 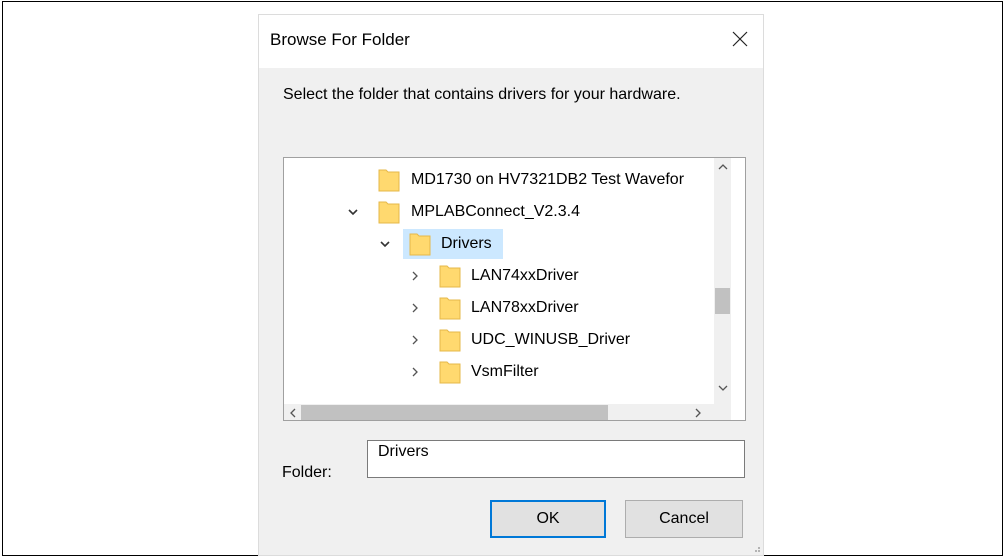 I want to click on scroll-up-button, so click(x=722, y=166).